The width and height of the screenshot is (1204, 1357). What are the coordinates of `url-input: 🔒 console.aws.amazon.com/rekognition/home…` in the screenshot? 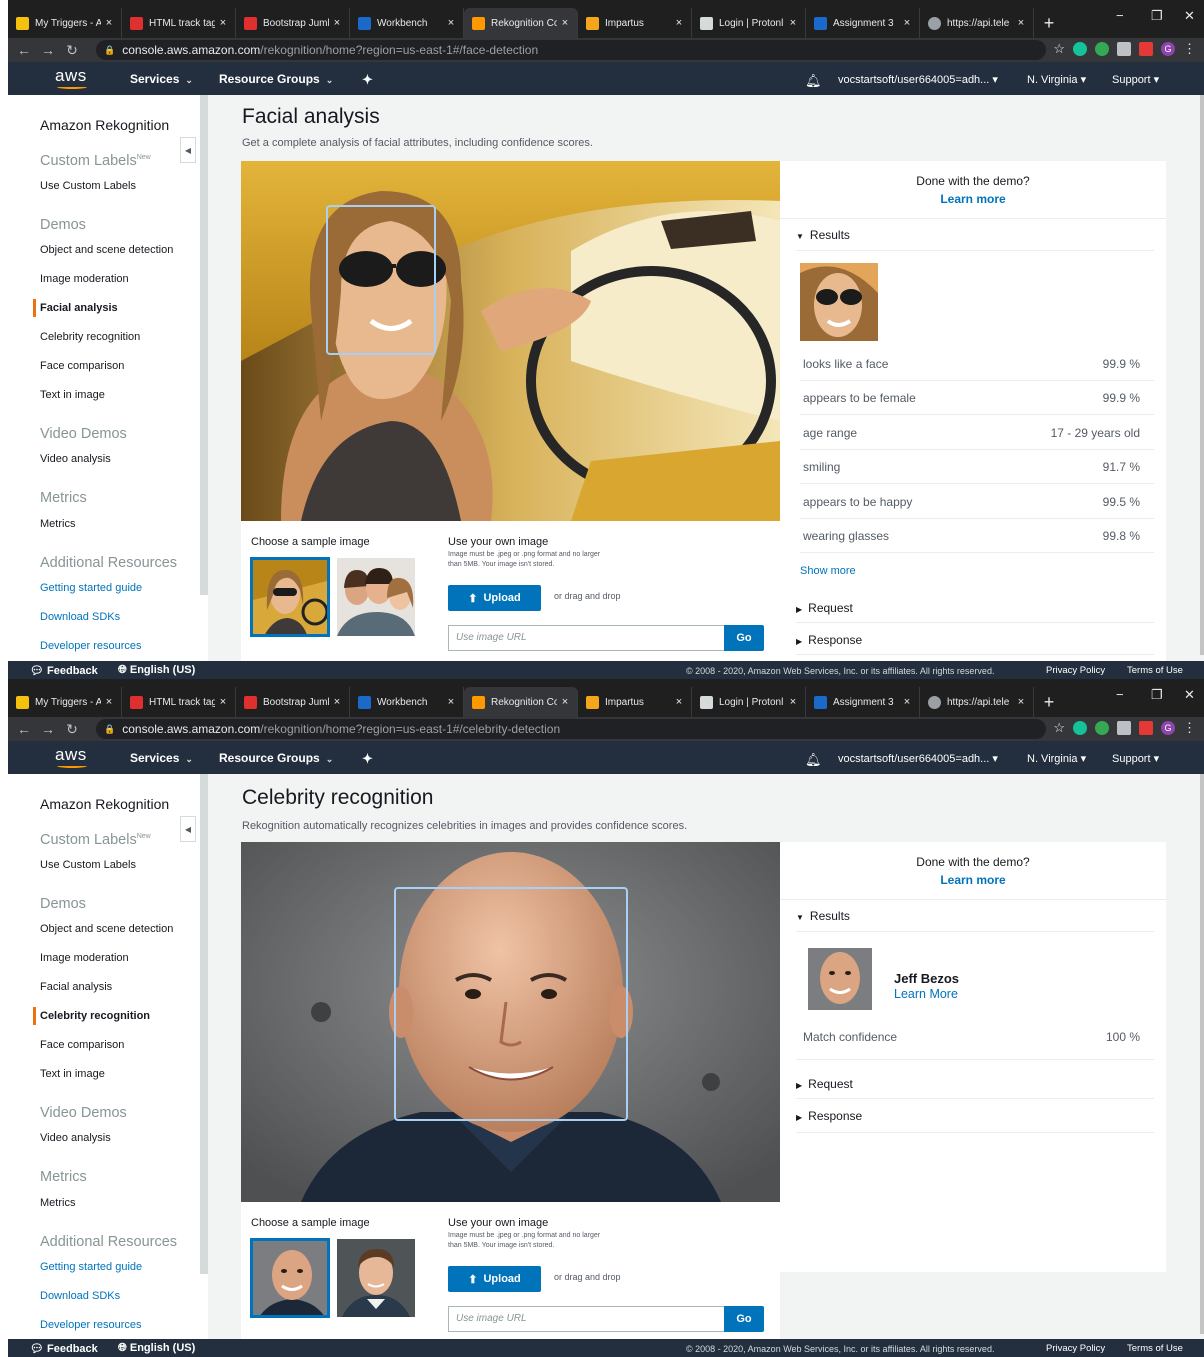 It's located at (571, 729).